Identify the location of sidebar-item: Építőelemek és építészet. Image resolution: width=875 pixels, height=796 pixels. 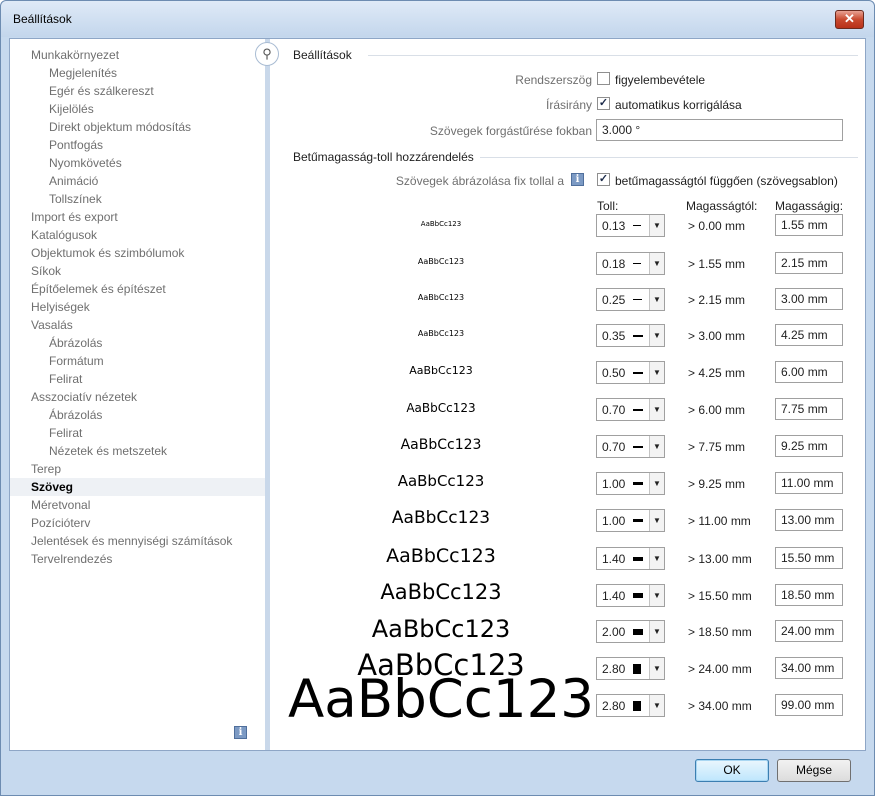
(98, 289).